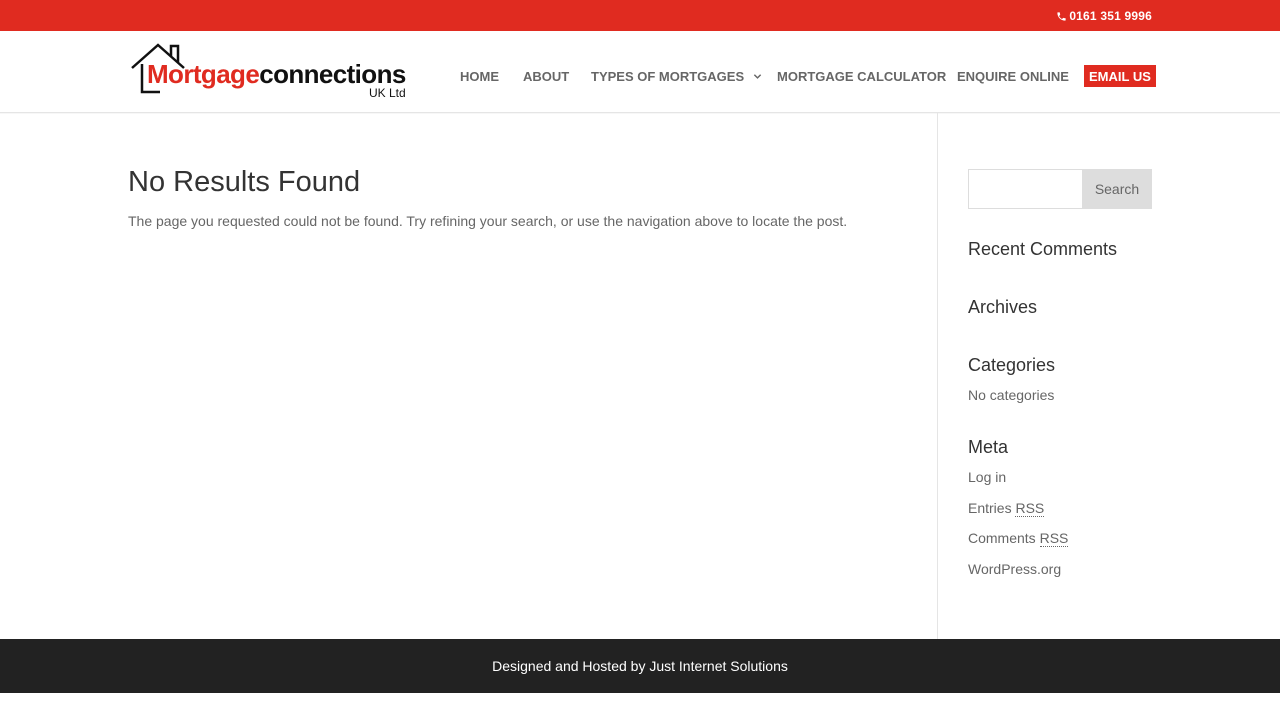 This screenshot has height=720, width=1280. Describe the element at coordinates (1025, 189) in the screenshot. I see `search-input` at that location.